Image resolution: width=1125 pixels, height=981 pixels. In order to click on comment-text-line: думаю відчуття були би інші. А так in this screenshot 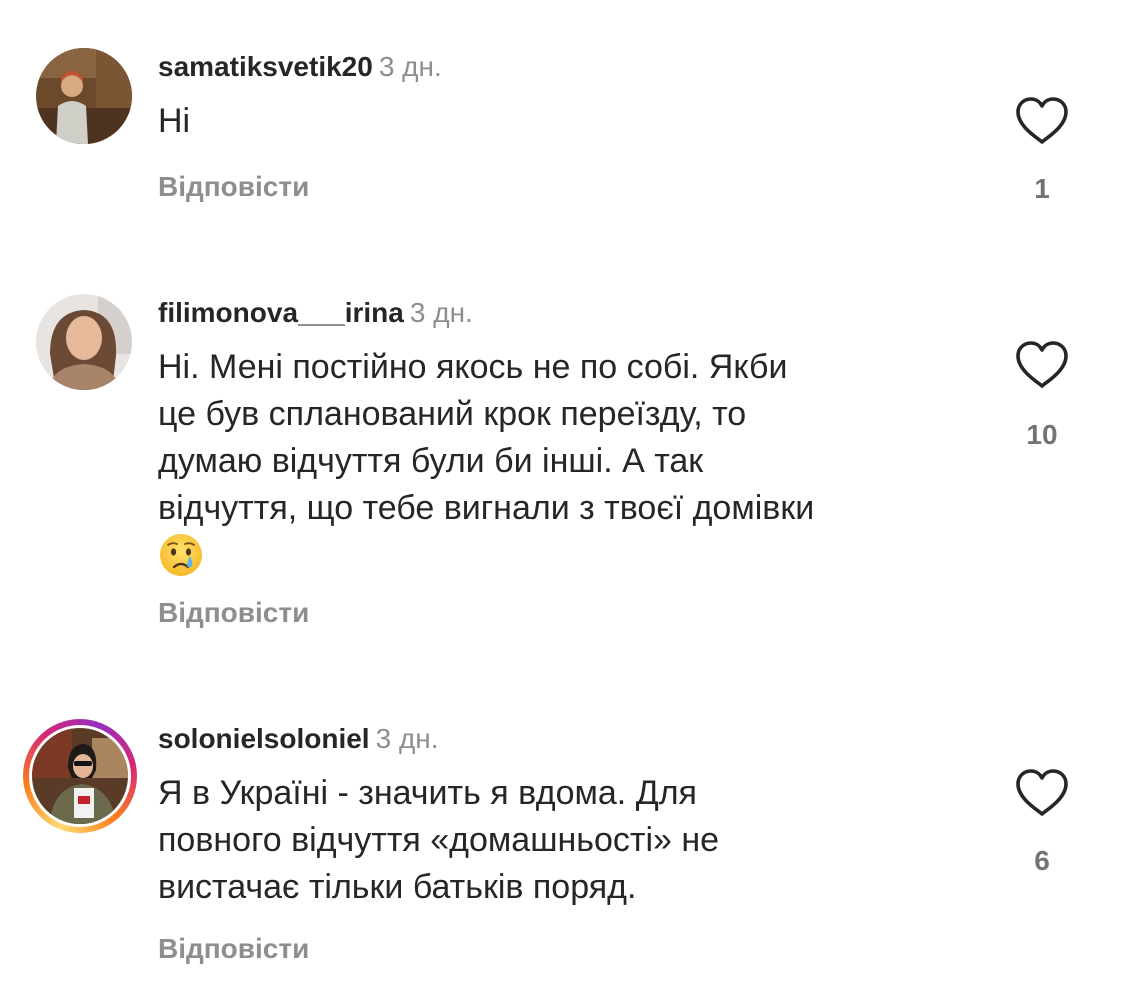, I will do `click(431, 461)`.